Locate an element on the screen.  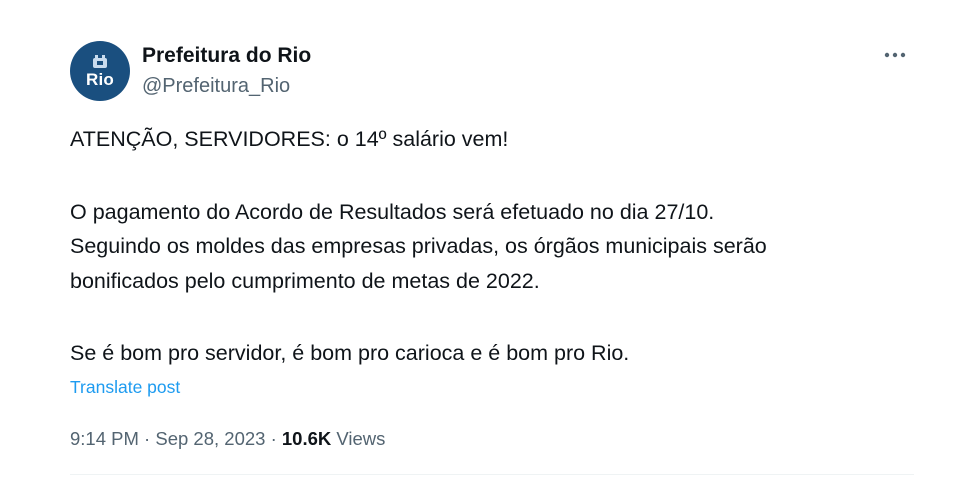
author-handle: @Prefeitura_Rio is located at coordinates (216, 86).